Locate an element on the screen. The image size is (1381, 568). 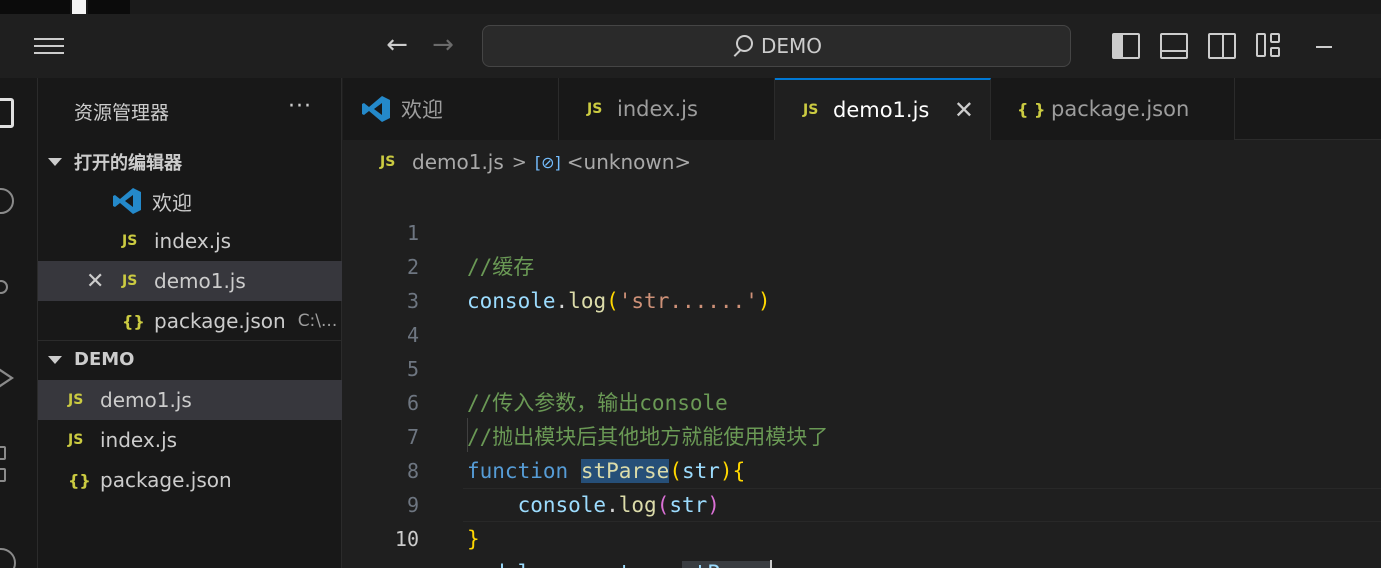
source-control-icon is located at coordinates (4, 287).